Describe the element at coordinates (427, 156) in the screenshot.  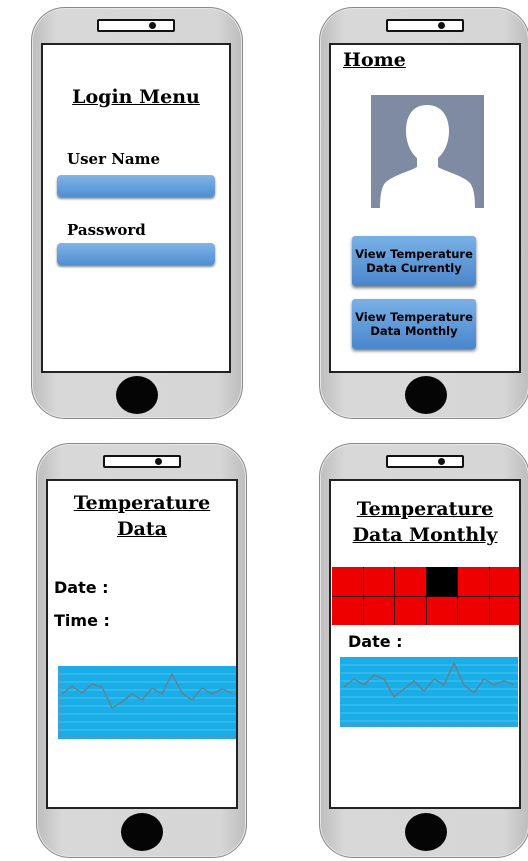
I see `avatar-silhouette-icon` at that location.